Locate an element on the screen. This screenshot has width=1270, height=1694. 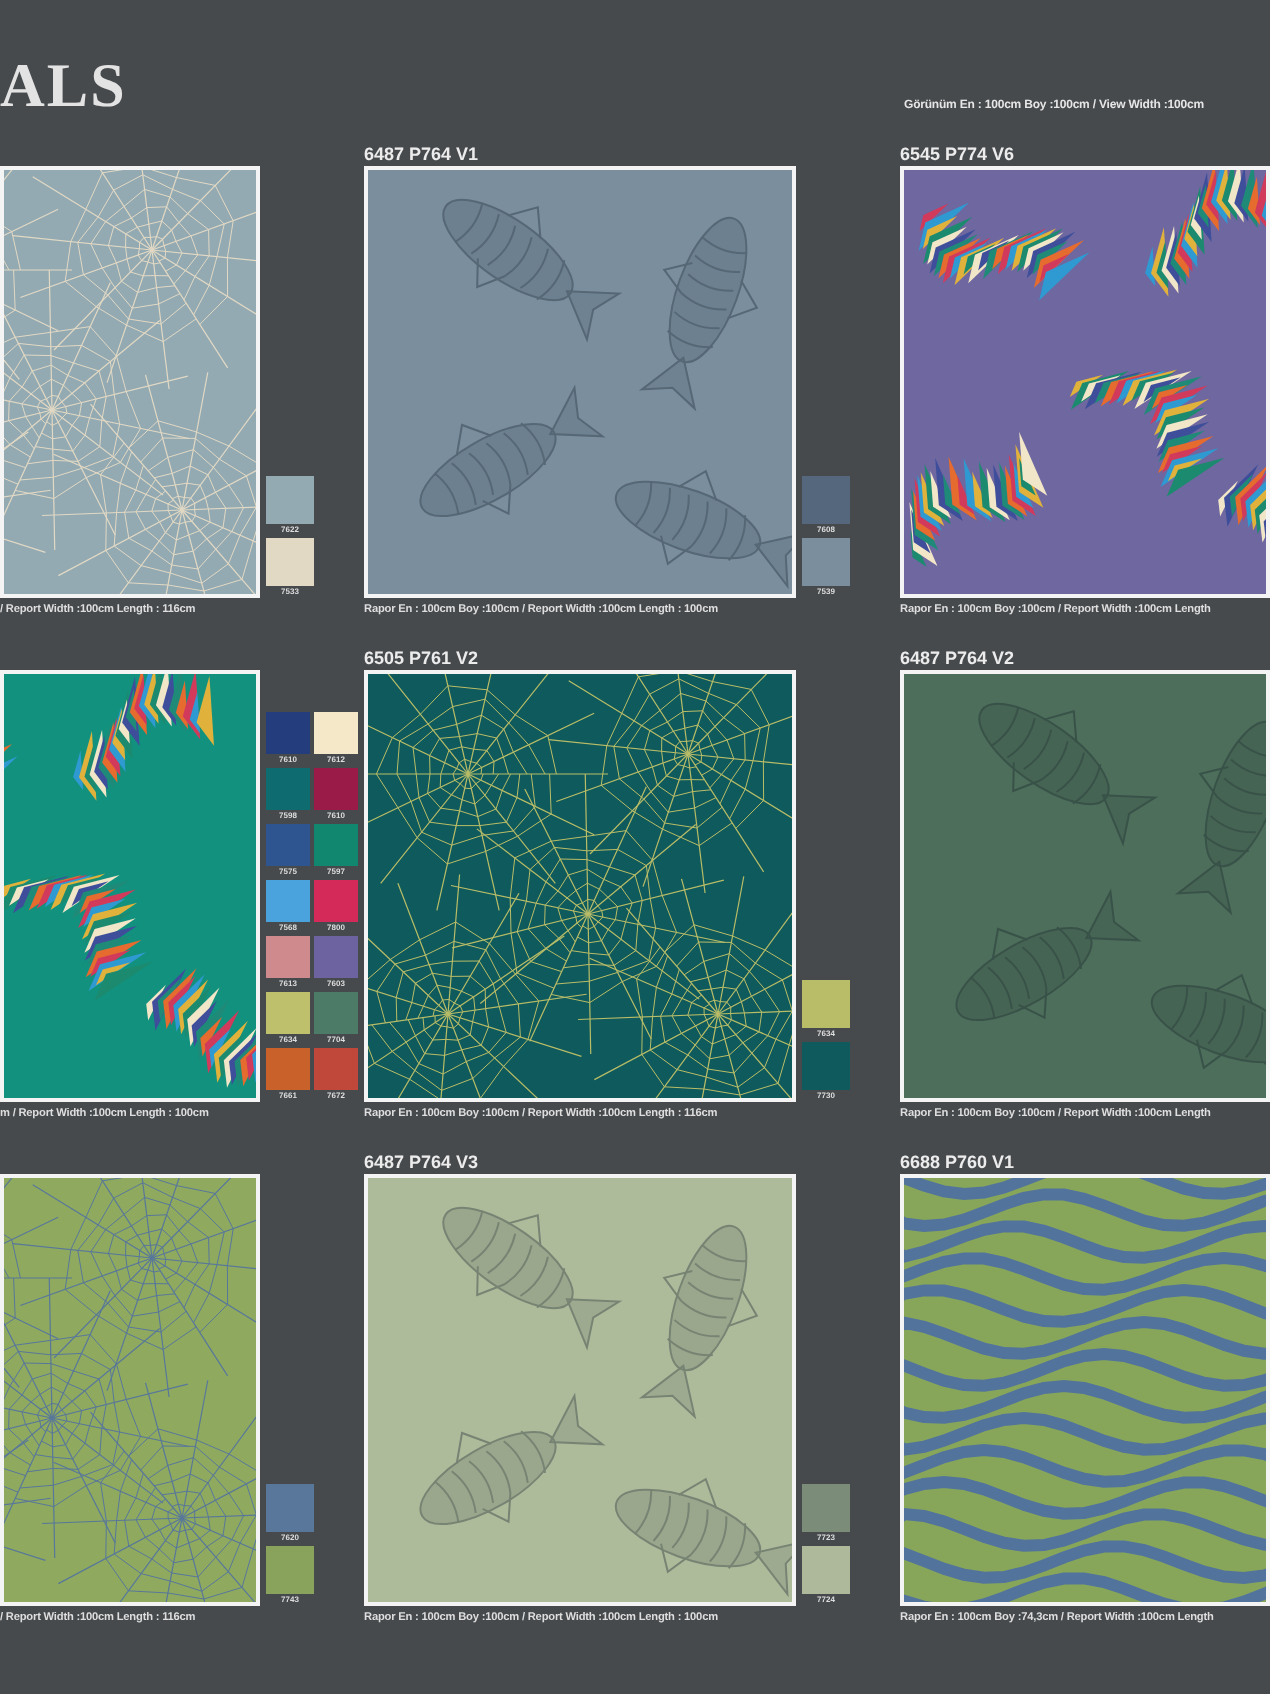
product-code: 6688 P760 V1 is located at coordinates (957, 1162).